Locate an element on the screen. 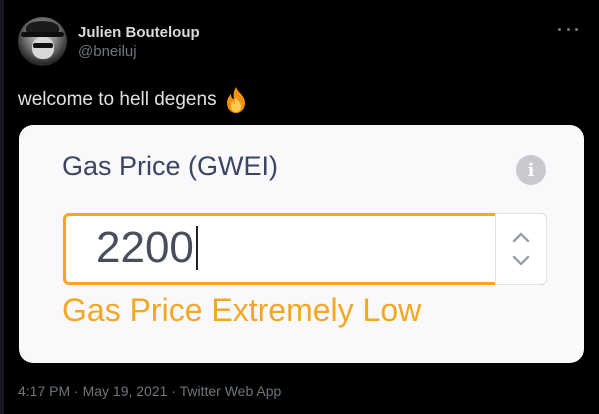 This screenshot has height=414, width=599. gas-price-input-value: 2200 is located at coordinates (147, 248).